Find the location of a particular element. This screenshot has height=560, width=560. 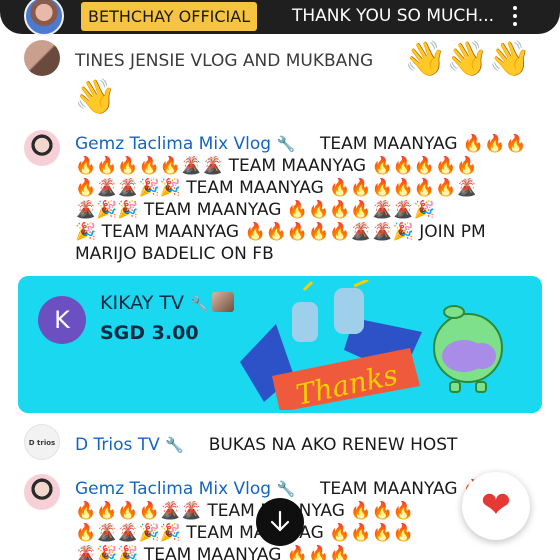

message-text: 🔥🔥🔥🔥🔥🌋🌋 TEAM MAANYAG 🔥🔥🔥🔥🔥 is located at coordinates (276, 166).